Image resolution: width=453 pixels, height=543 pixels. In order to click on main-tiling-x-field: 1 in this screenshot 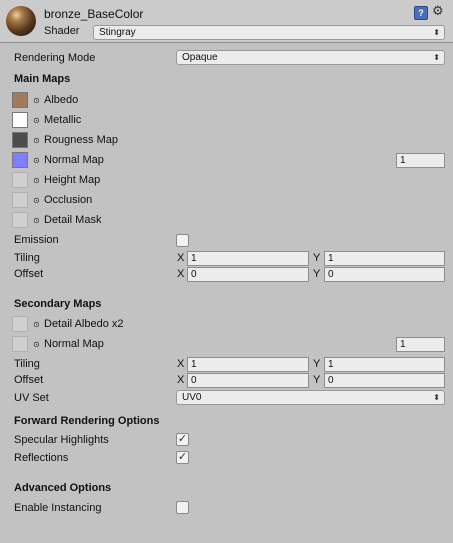, I will do `click(248, 258)`.